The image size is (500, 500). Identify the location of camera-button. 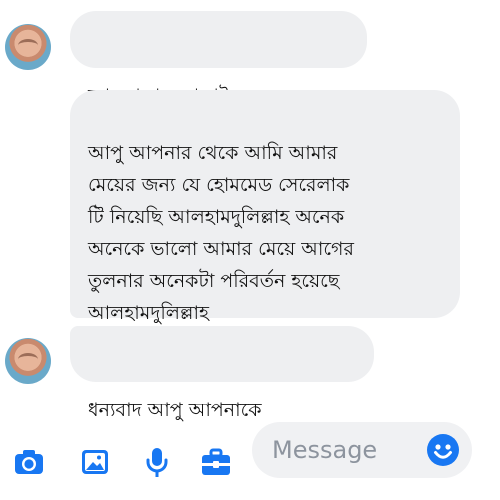
(29, 462).